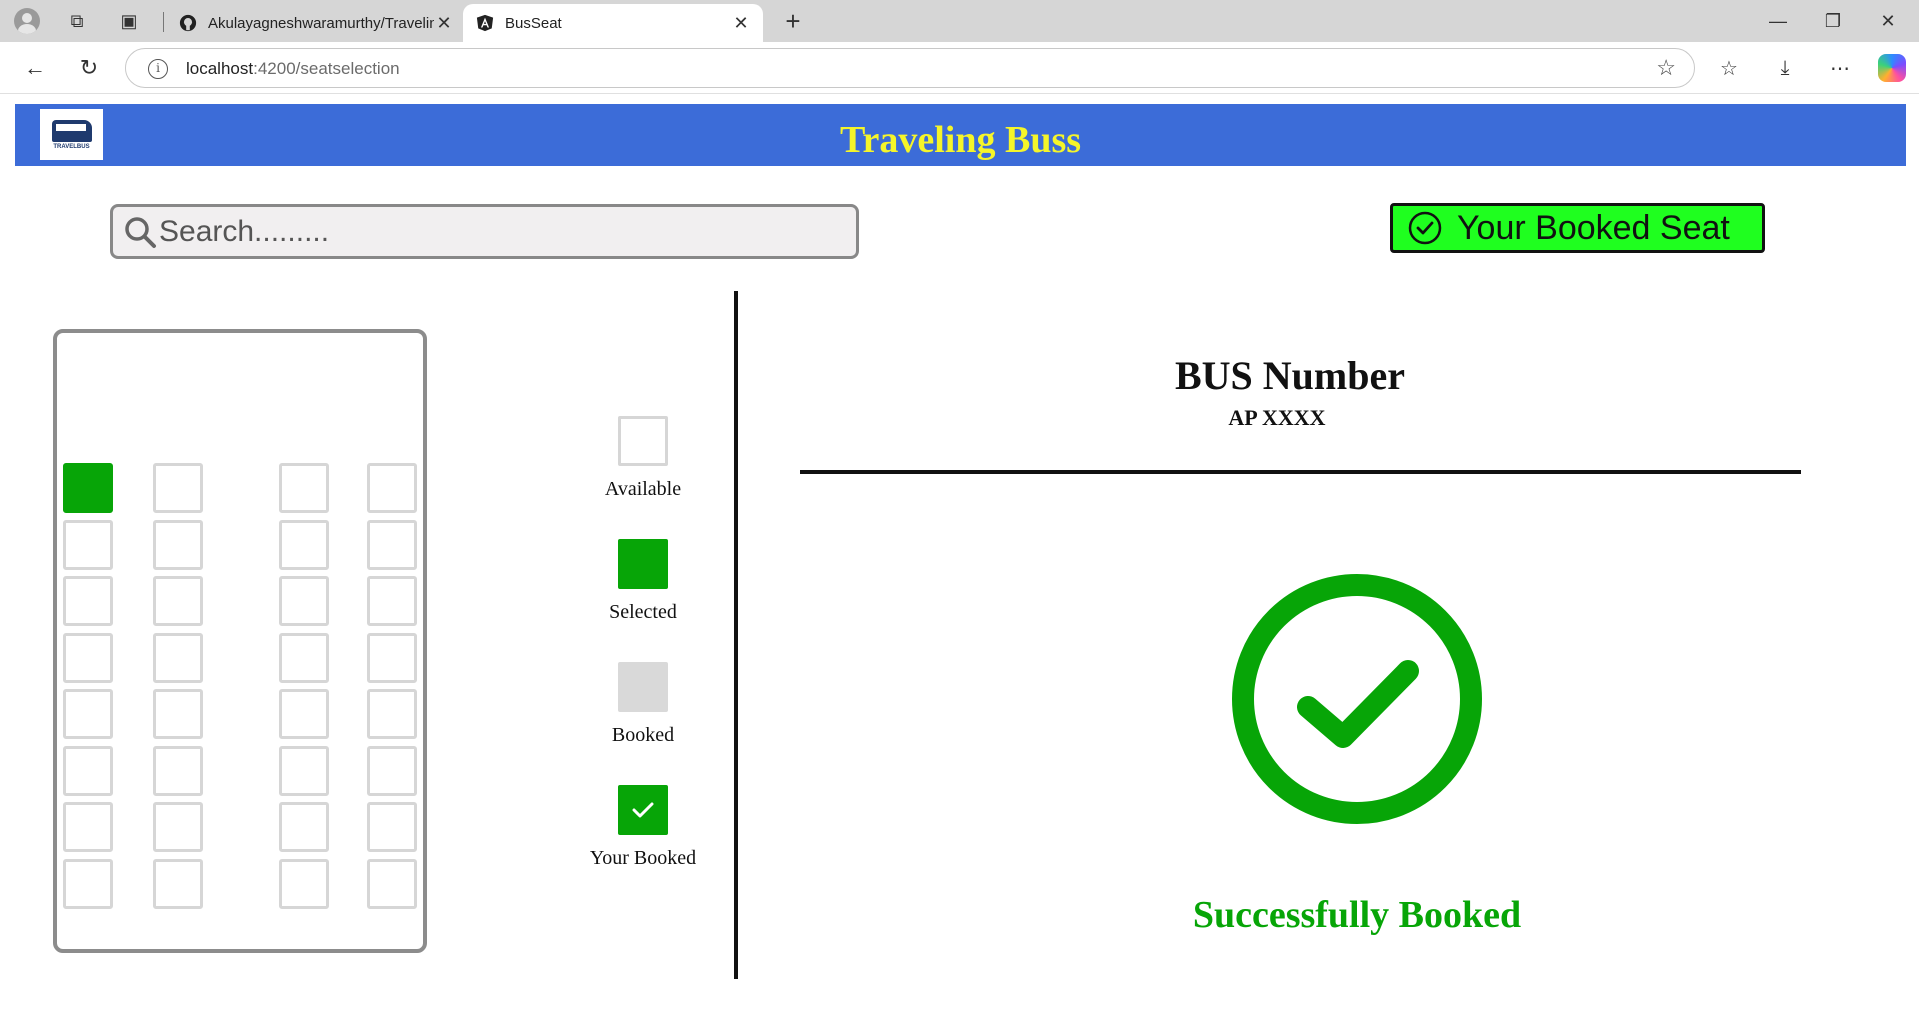 This screenshot has height=1018, width=1919. I want to click on github-icon, so click(188, 23).